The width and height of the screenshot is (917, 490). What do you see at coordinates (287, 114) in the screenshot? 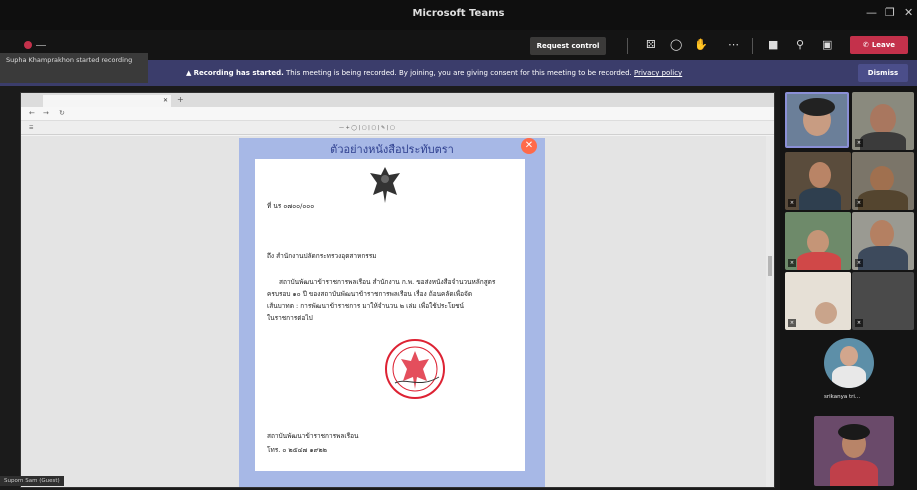
I see `url-field` at bounding box center [287, 114].